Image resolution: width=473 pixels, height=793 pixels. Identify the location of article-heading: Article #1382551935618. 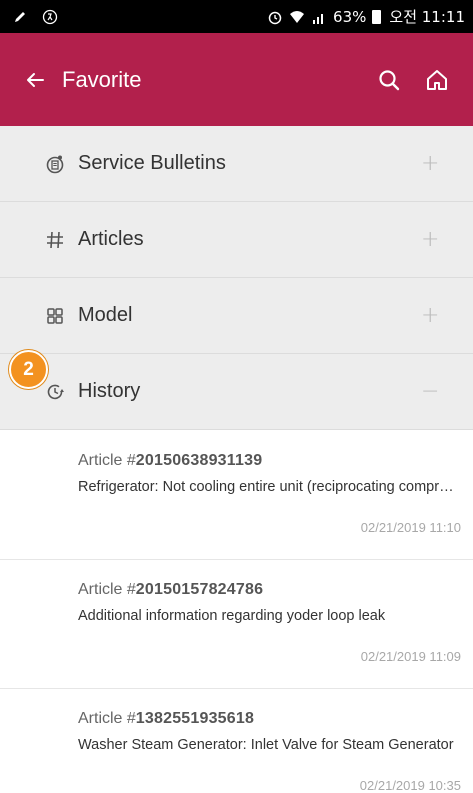
(268, 719).